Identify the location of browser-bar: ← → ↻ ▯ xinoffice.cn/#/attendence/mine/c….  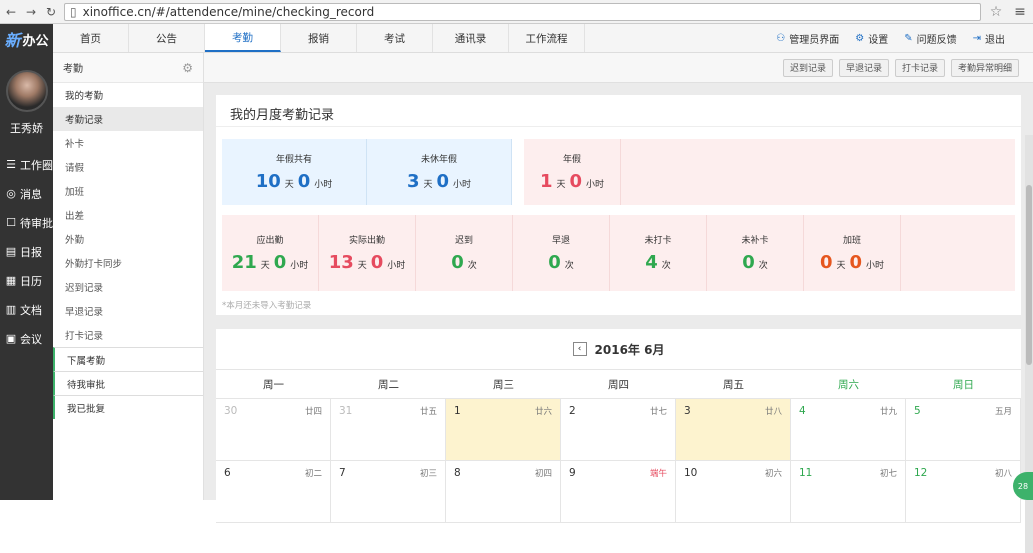
(516, 12).